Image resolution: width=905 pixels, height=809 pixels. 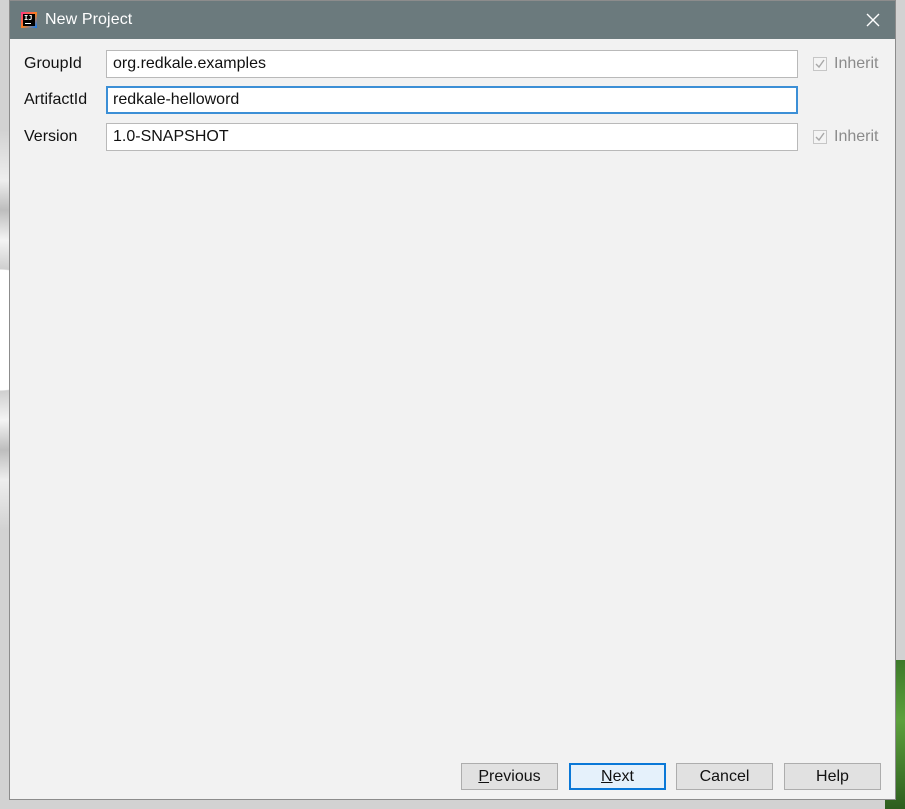 What do you see at coordinates (607, 776) in the screenshot?
I see `next-mnemonic: N` at bounding box center [607, 776].